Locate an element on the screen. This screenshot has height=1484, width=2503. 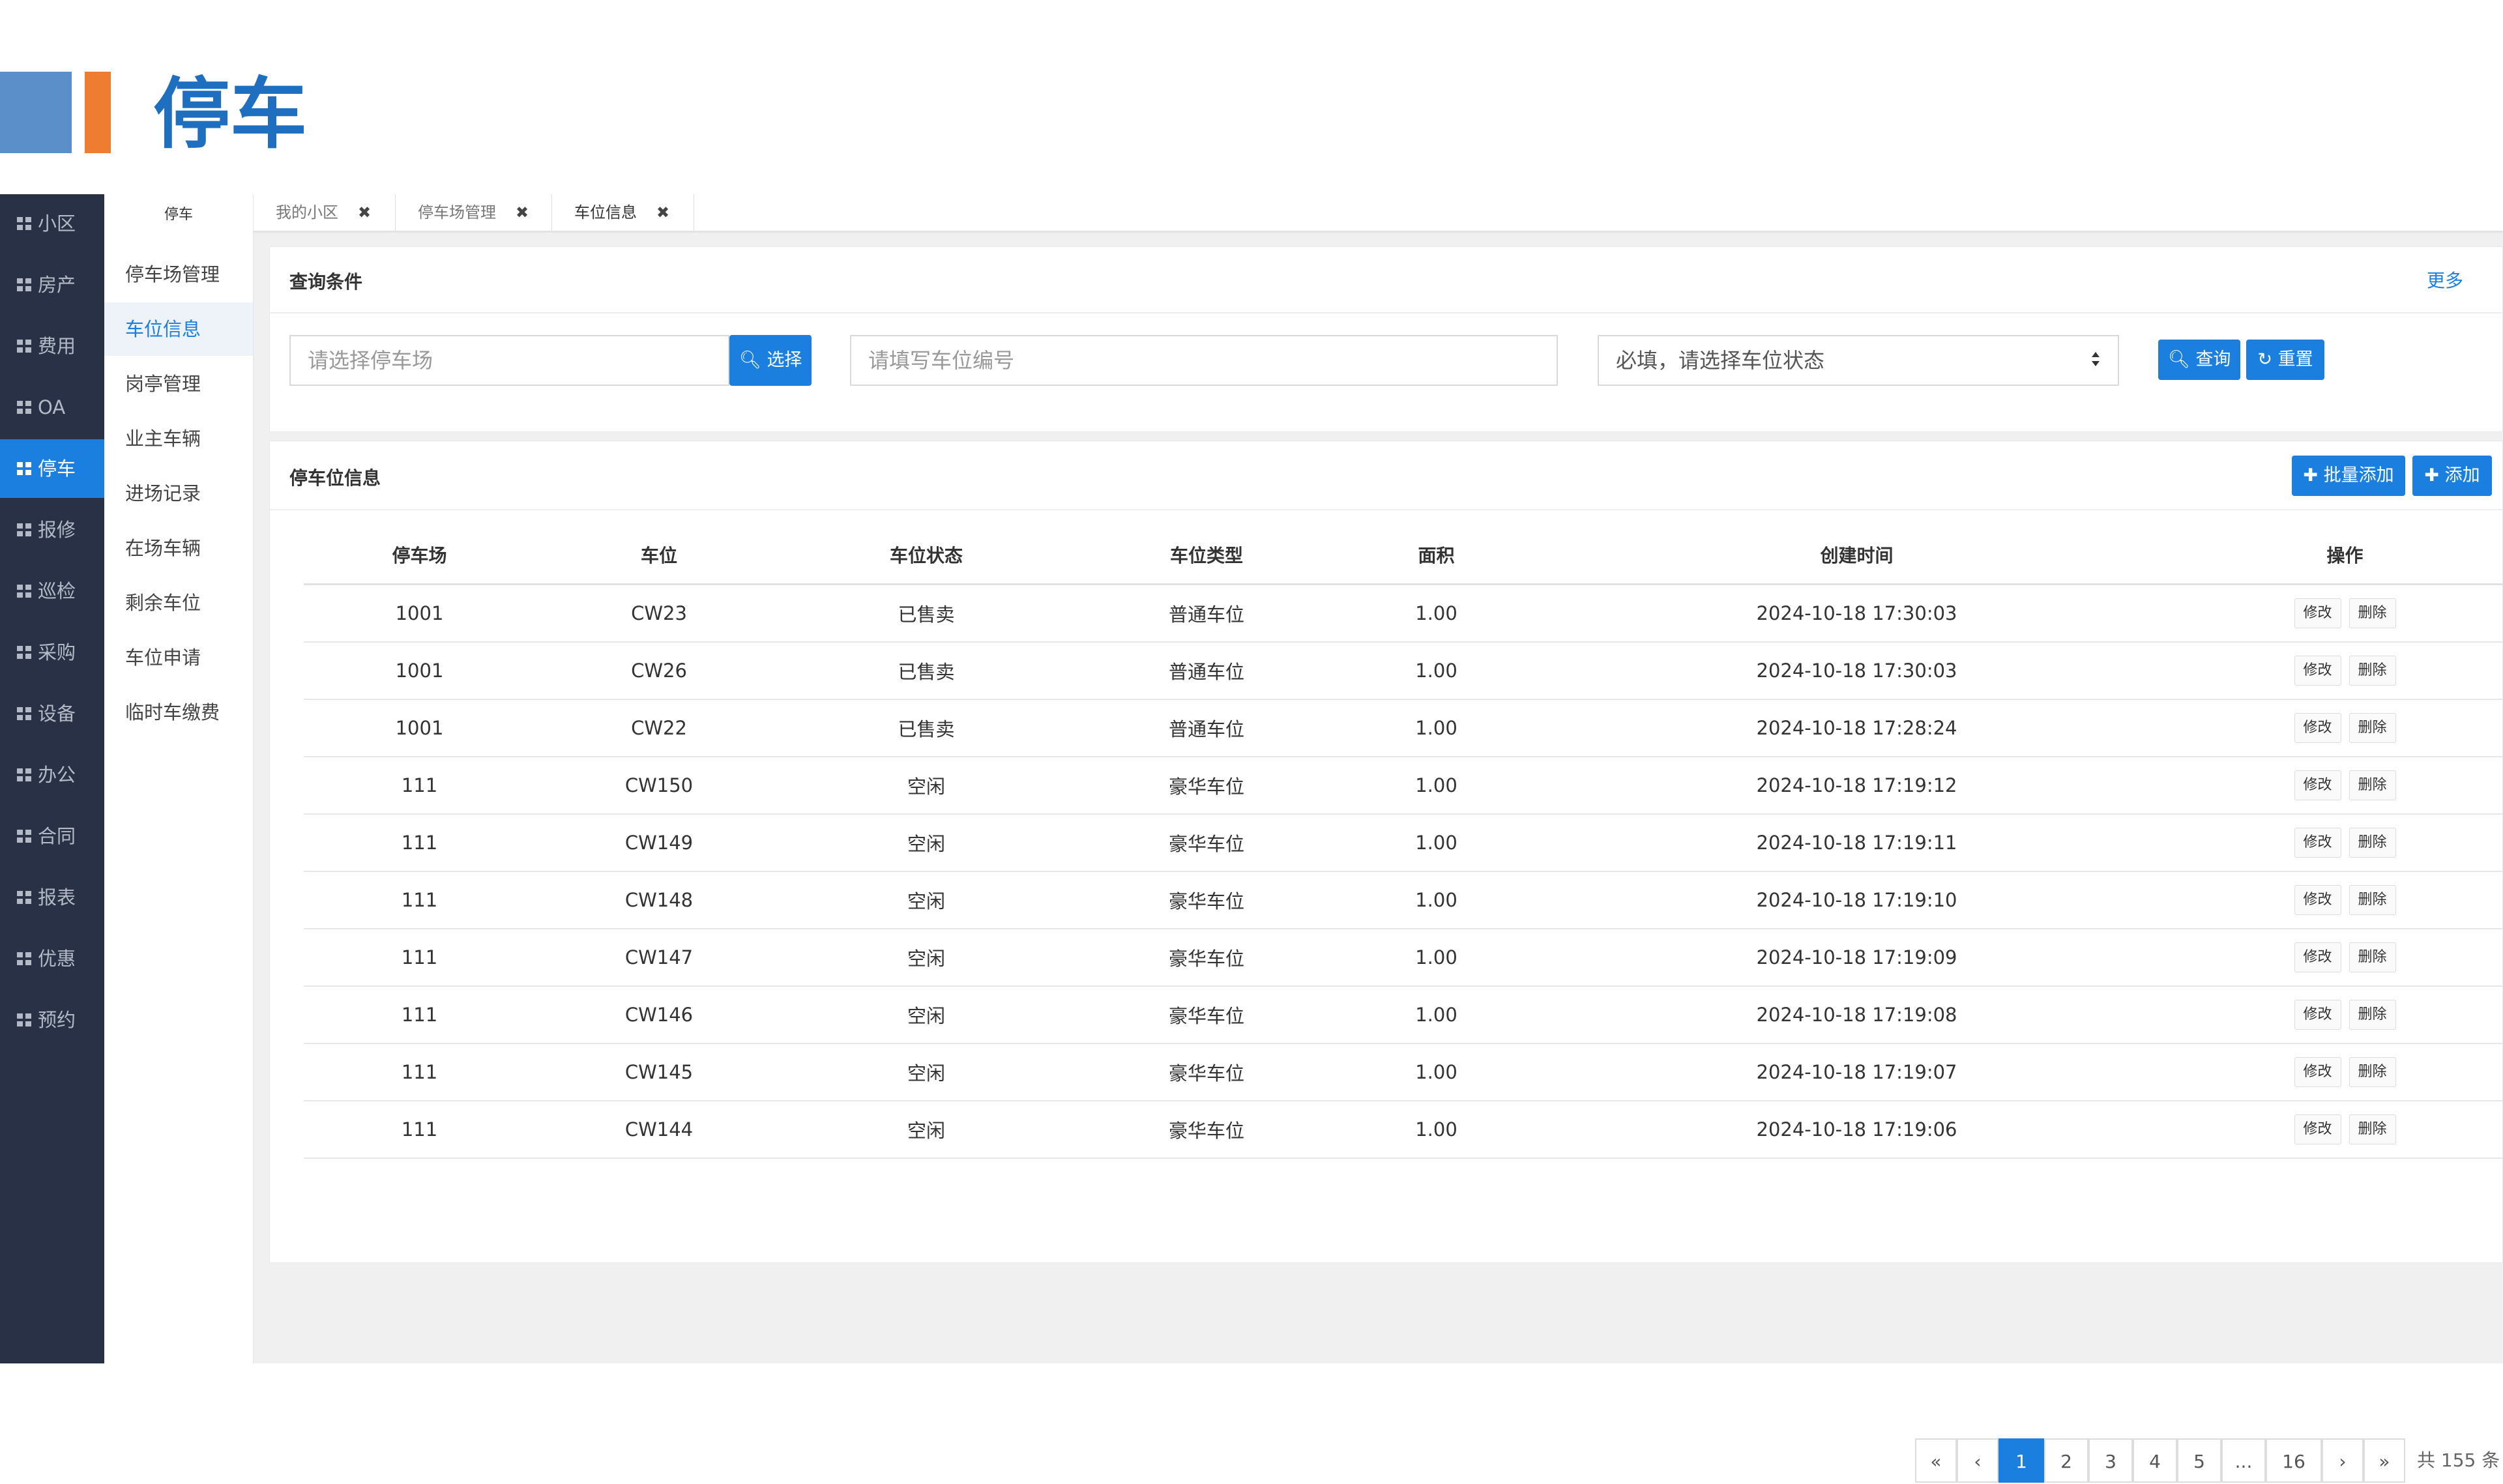
first-page-button: « is located at coordinates (1936, 1460).